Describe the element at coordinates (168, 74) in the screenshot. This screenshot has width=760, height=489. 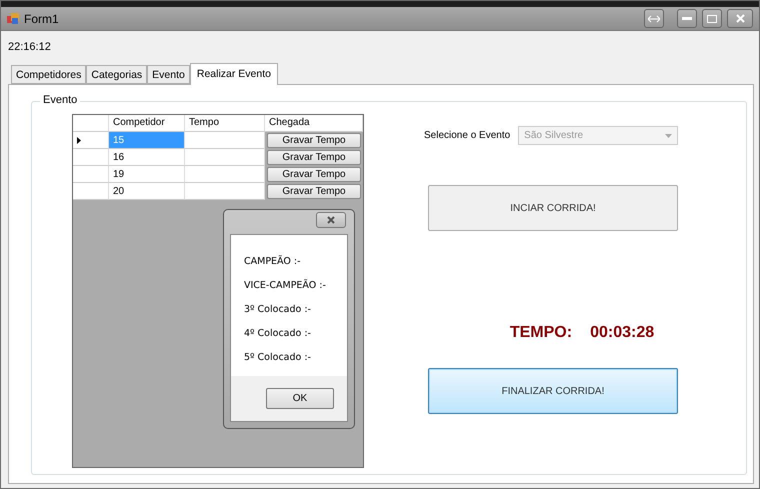
I see `tab: Evento` at that location.